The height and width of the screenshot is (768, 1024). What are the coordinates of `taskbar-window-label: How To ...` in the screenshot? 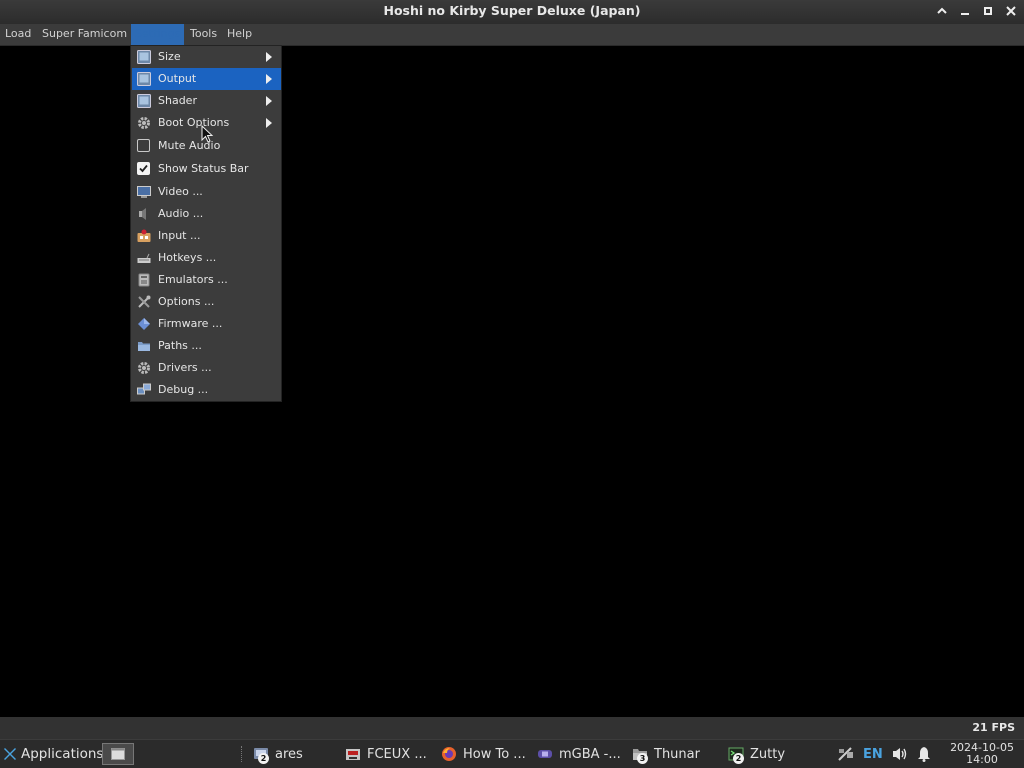 It's located at (494, 754).